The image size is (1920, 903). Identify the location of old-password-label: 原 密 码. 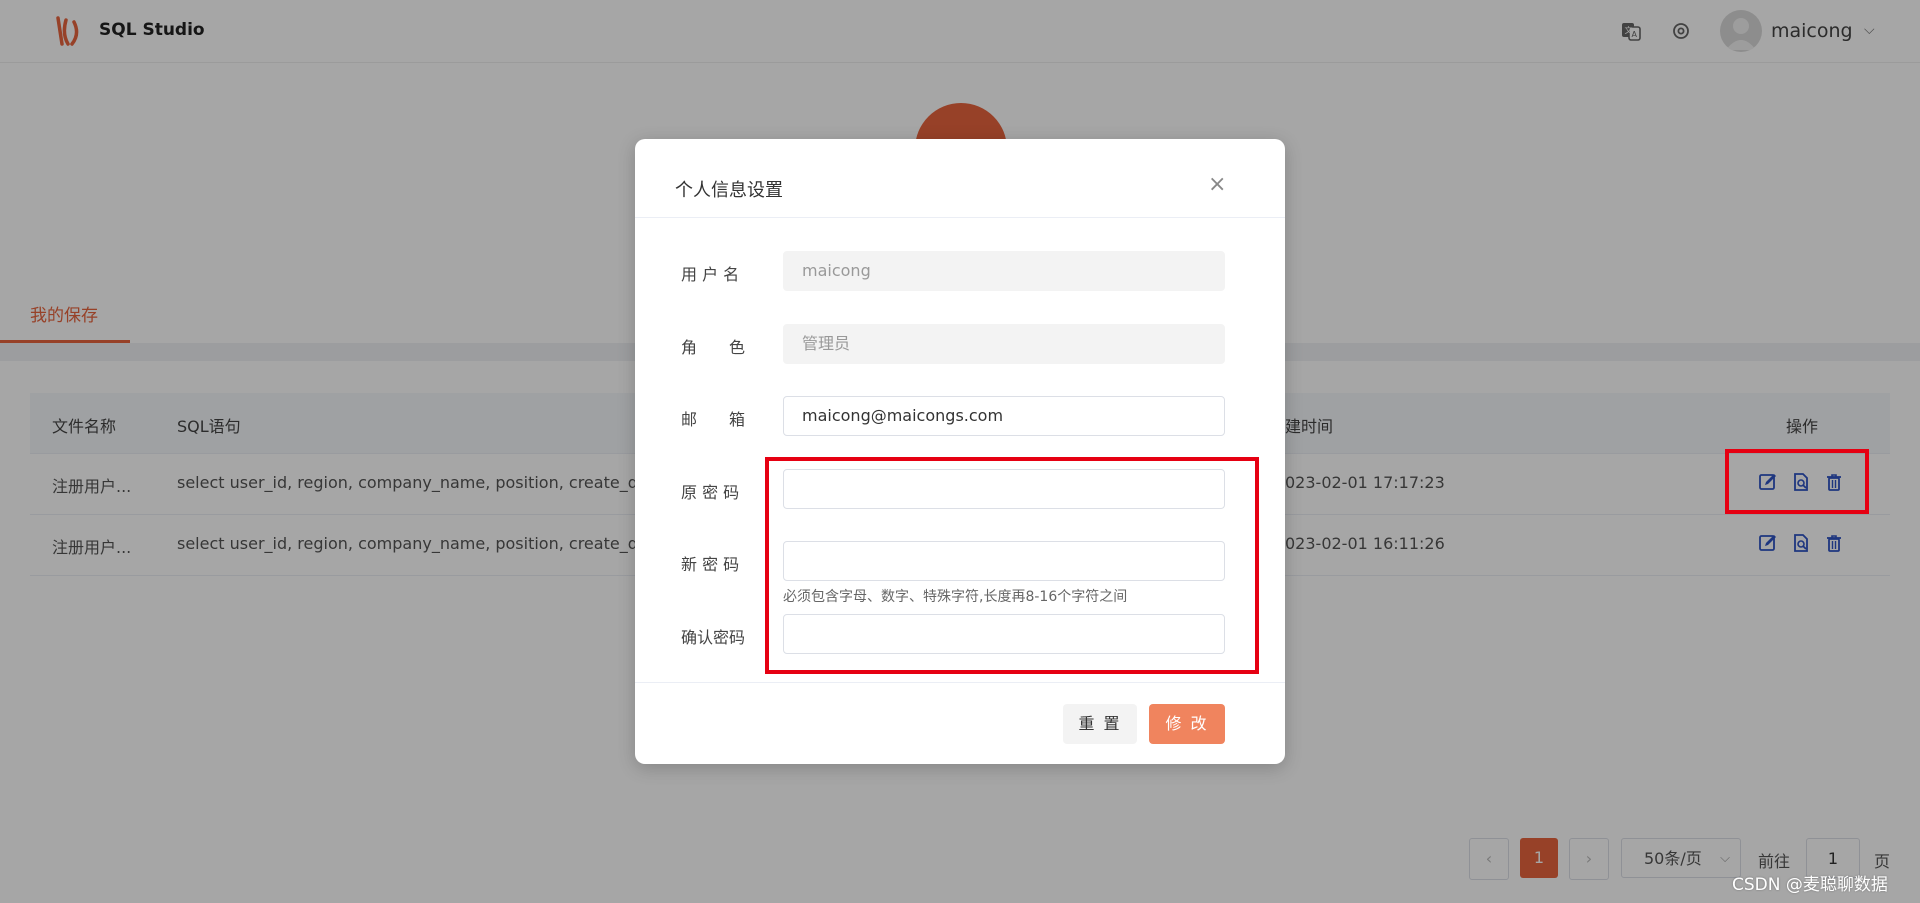
(710, 492).